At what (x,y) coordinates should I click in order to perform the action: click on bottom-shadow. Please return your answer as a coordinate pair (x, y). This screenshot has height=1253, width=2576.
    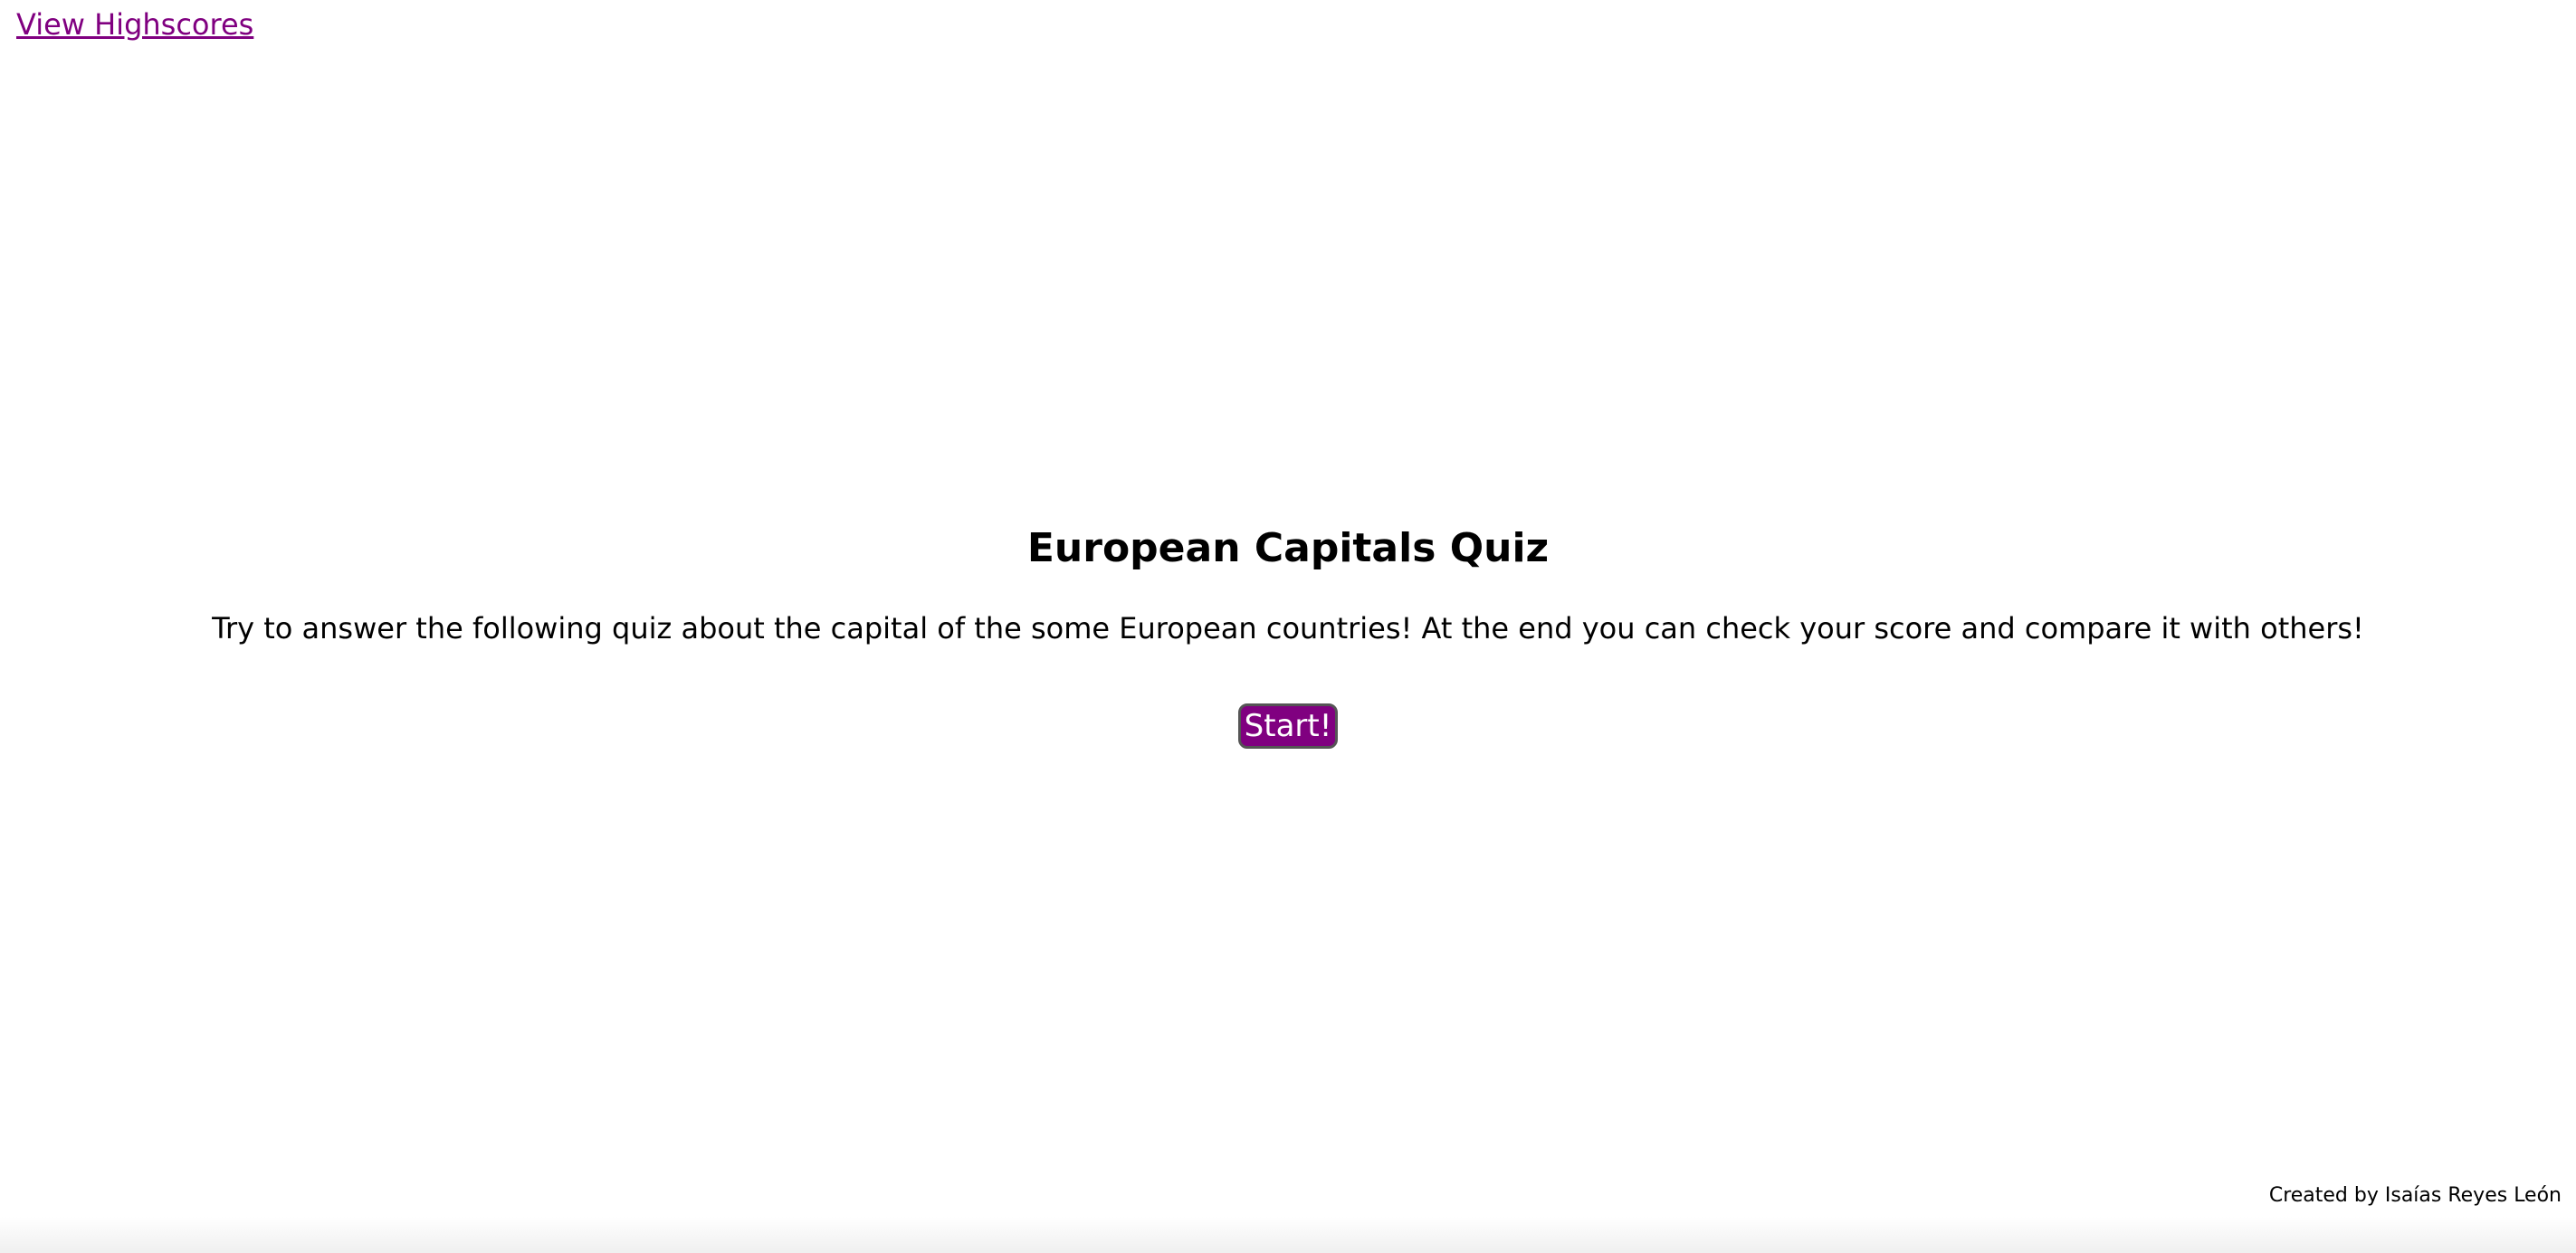
    Looking at the image, I should click on (1288, 1235).